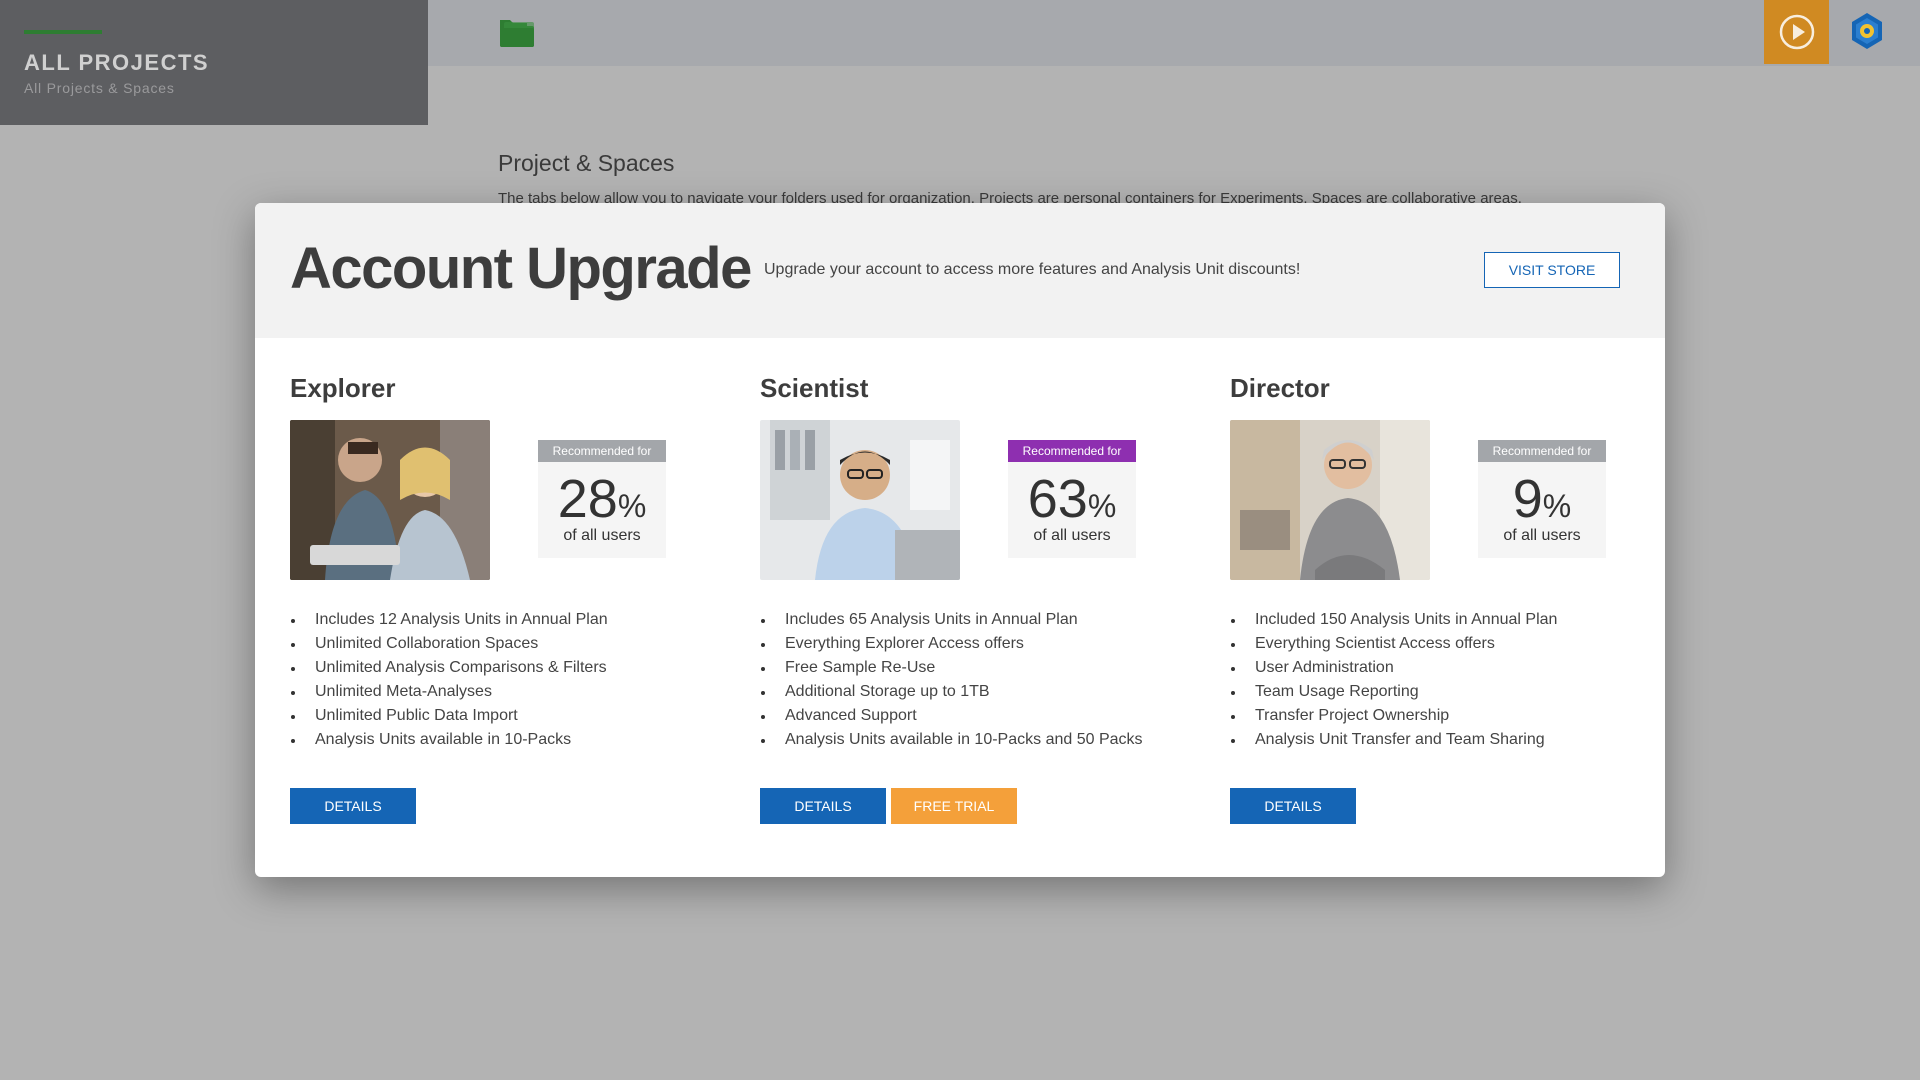 The height and width of the screenshot is (1080, 1920). Describe the element at coordinates (1174, 33) in the screenshot. I see `top-bar` at that location.